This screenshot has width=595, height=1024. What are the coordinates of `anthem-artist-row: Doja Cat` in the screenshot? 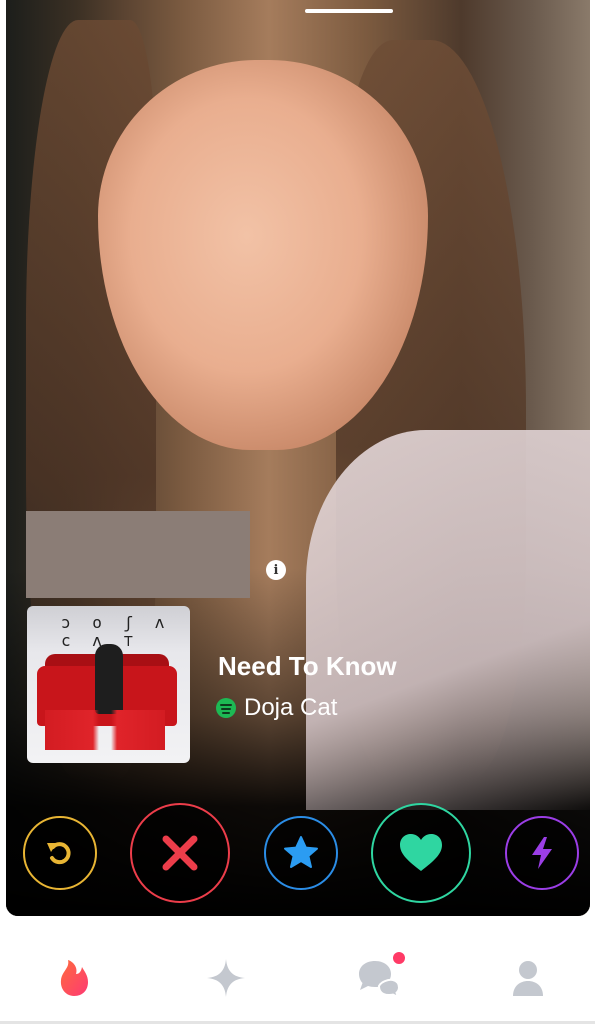 It's located at (276, 708).